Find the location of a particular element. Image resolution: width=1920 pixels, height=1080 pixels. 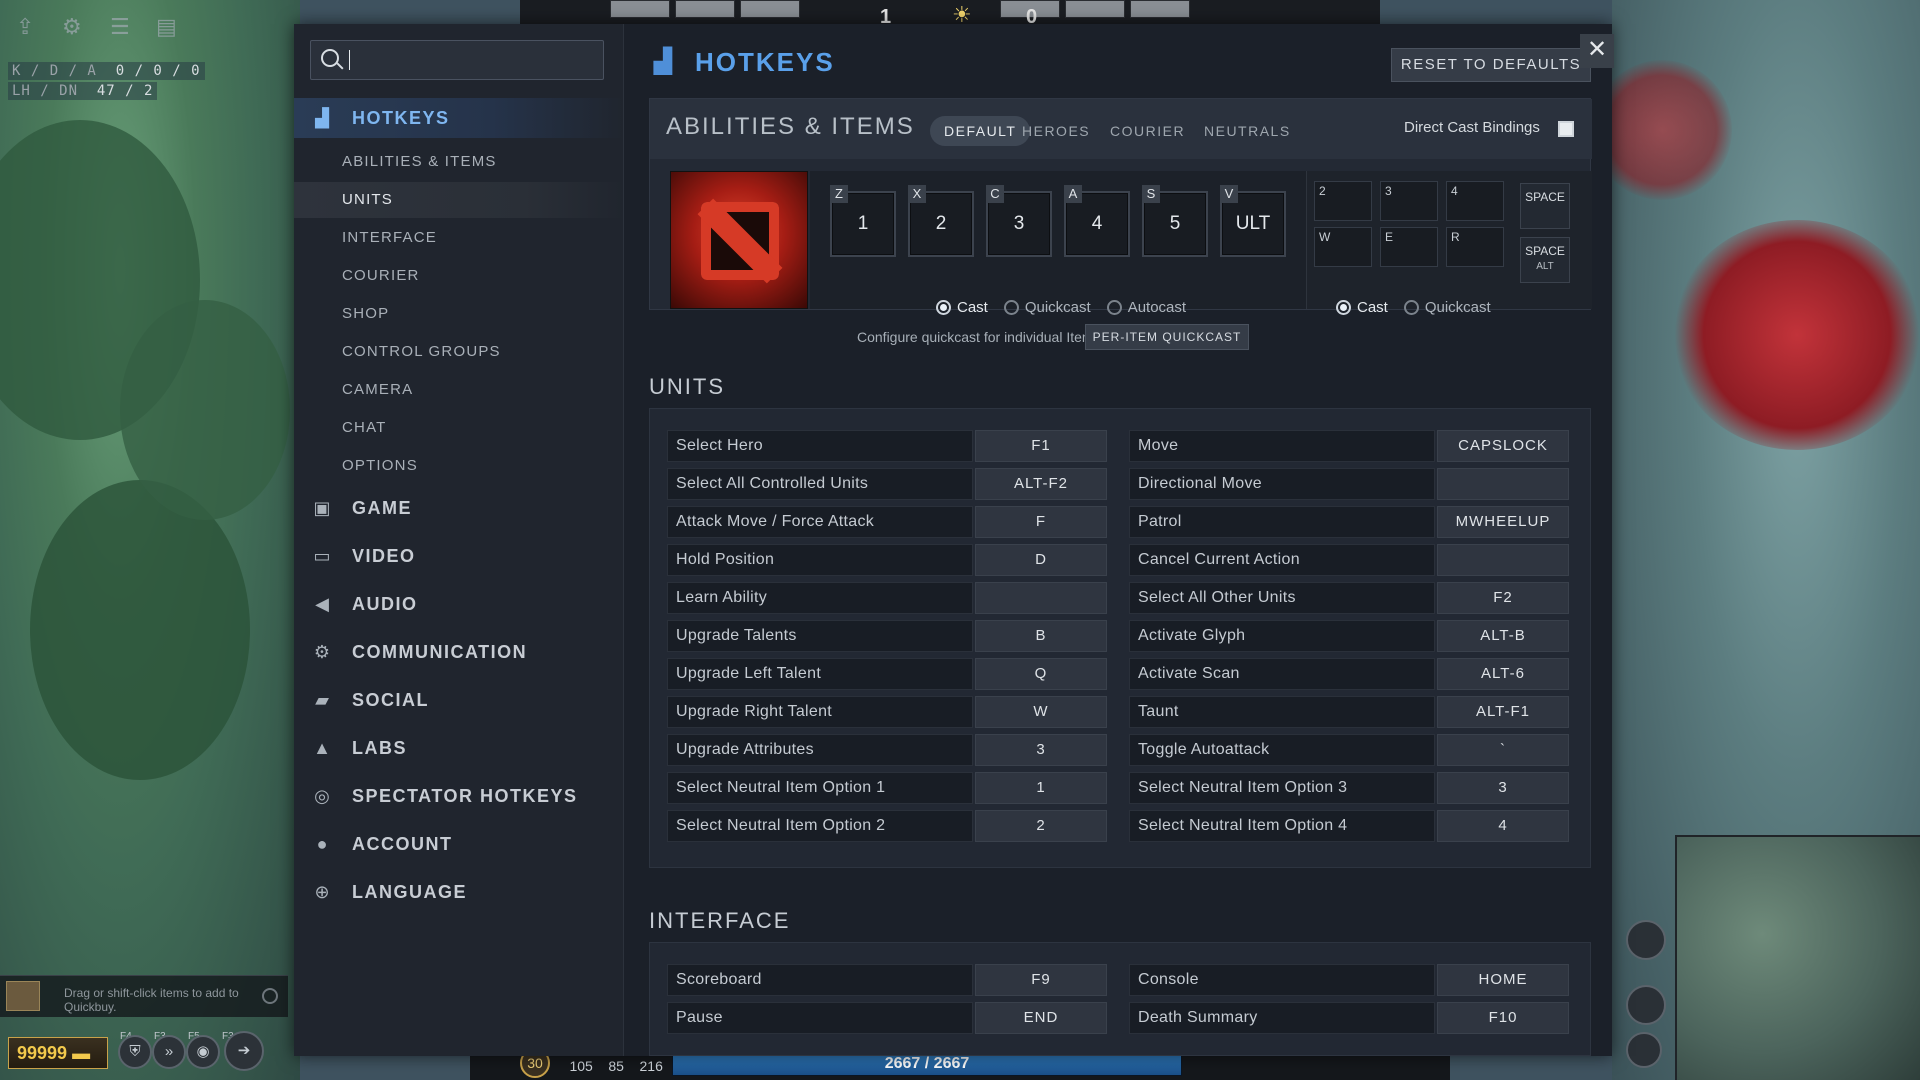

radio-item-cast: Cast is located at coordinates (1362, 307).